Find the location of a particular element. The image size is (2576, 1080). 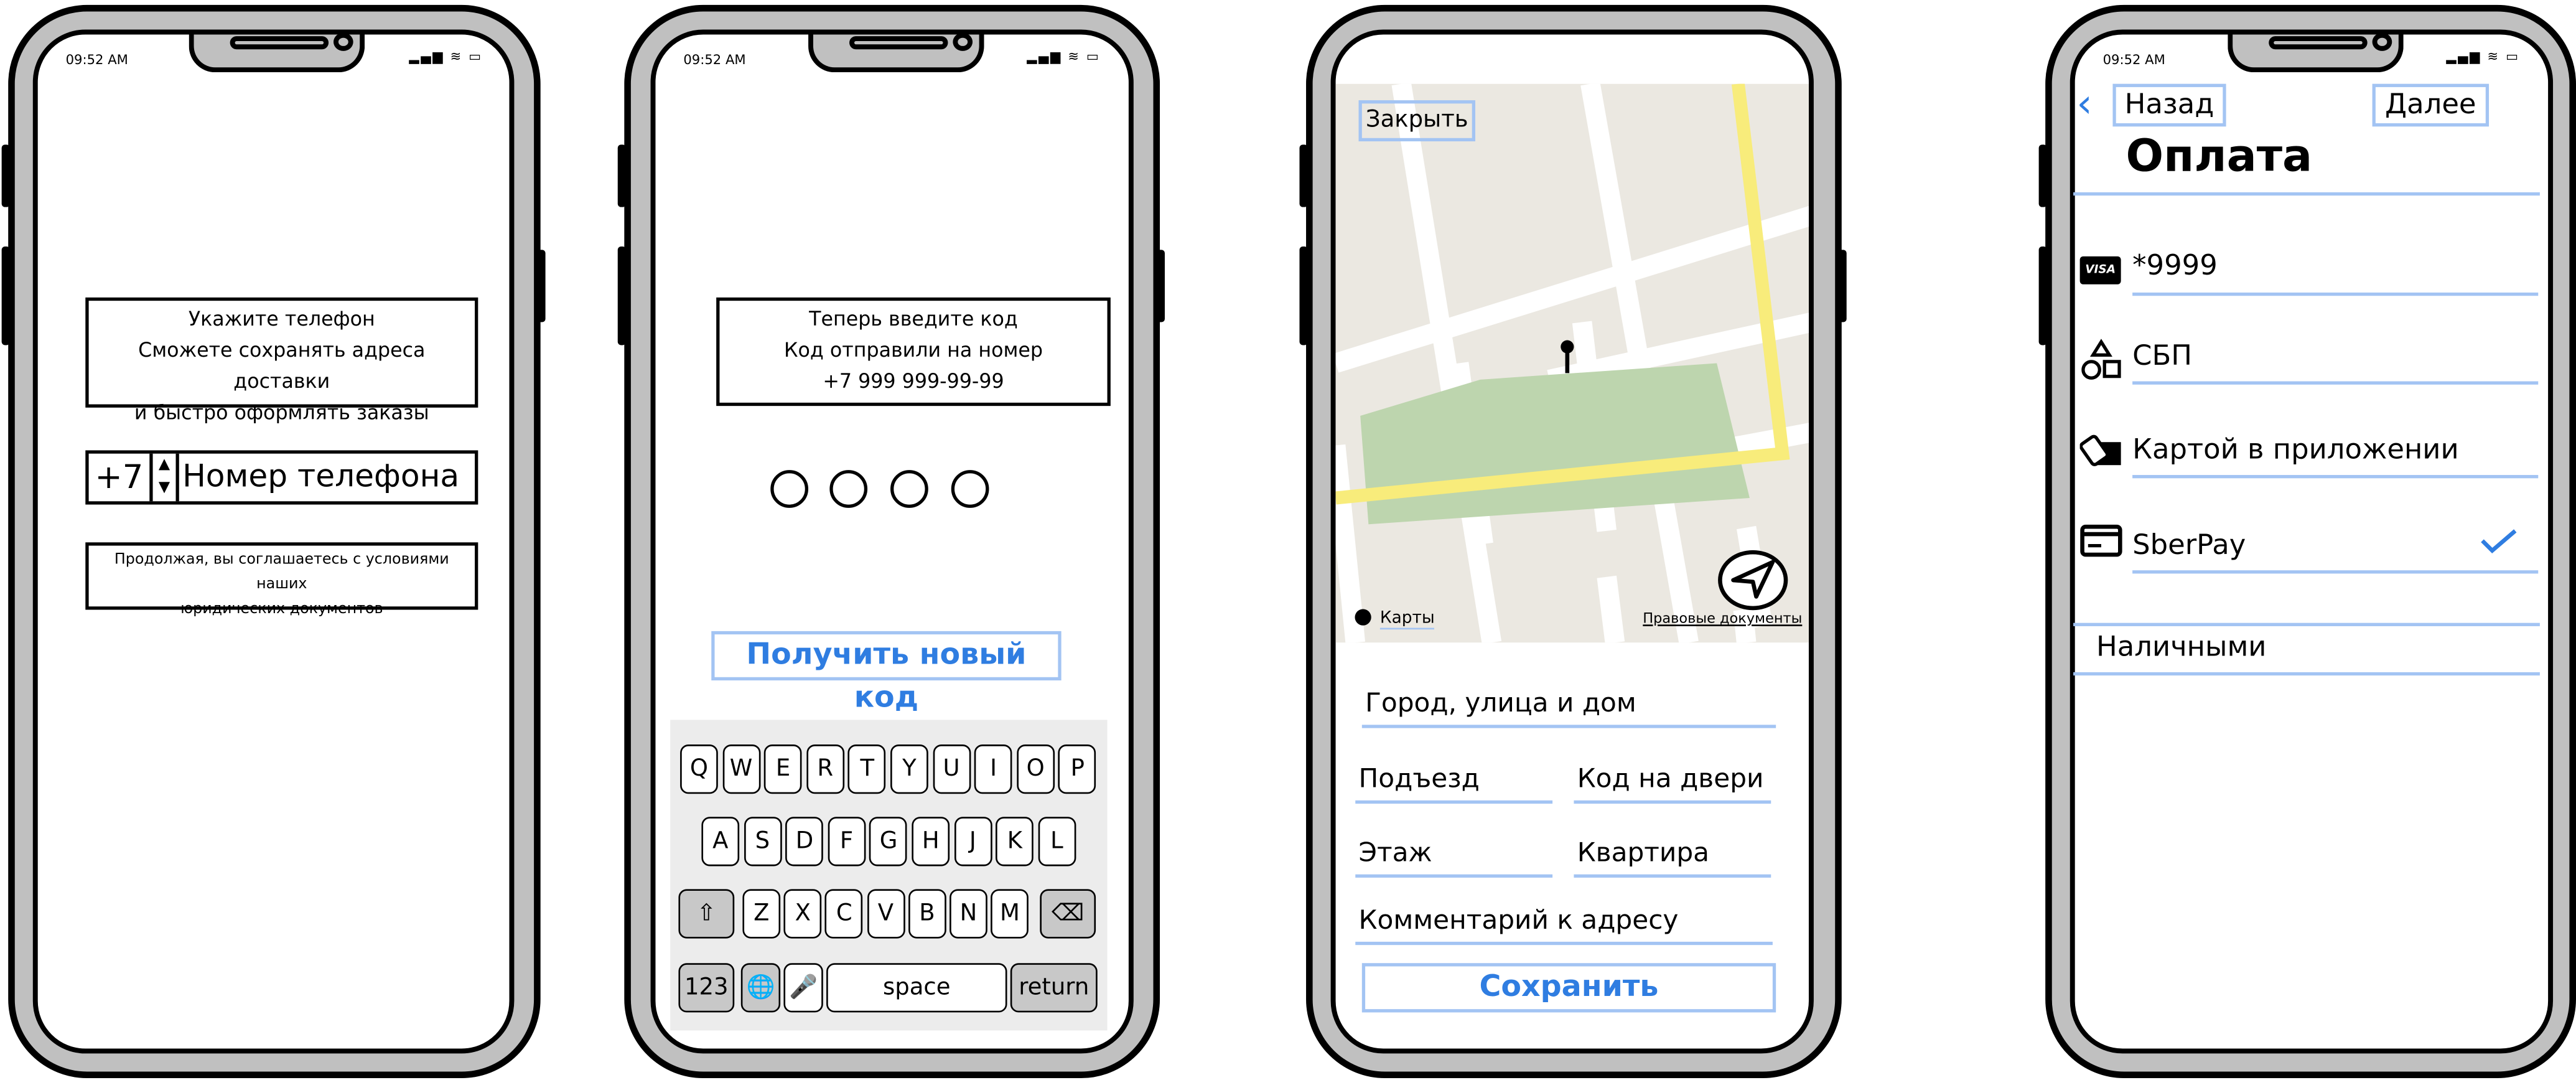

back-button: Назад is located at coordinates (2169, 105).